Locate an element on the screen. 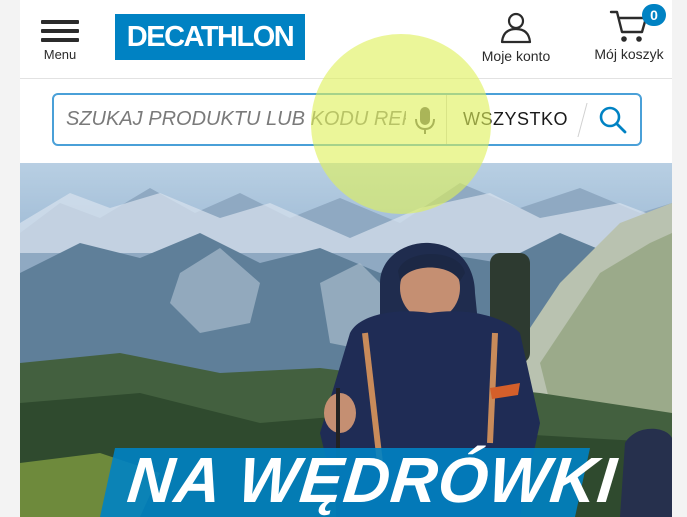 The height and width of the screenshot is (517, 687). cart-label: Mój koszyk is located at coordinates (629, 54).